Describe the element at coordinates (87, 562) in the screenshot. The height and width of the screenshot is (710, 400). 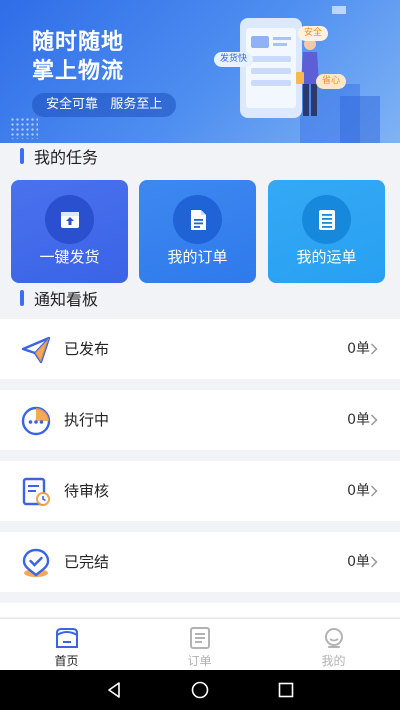
I see `row-label: 已完结` at that location.